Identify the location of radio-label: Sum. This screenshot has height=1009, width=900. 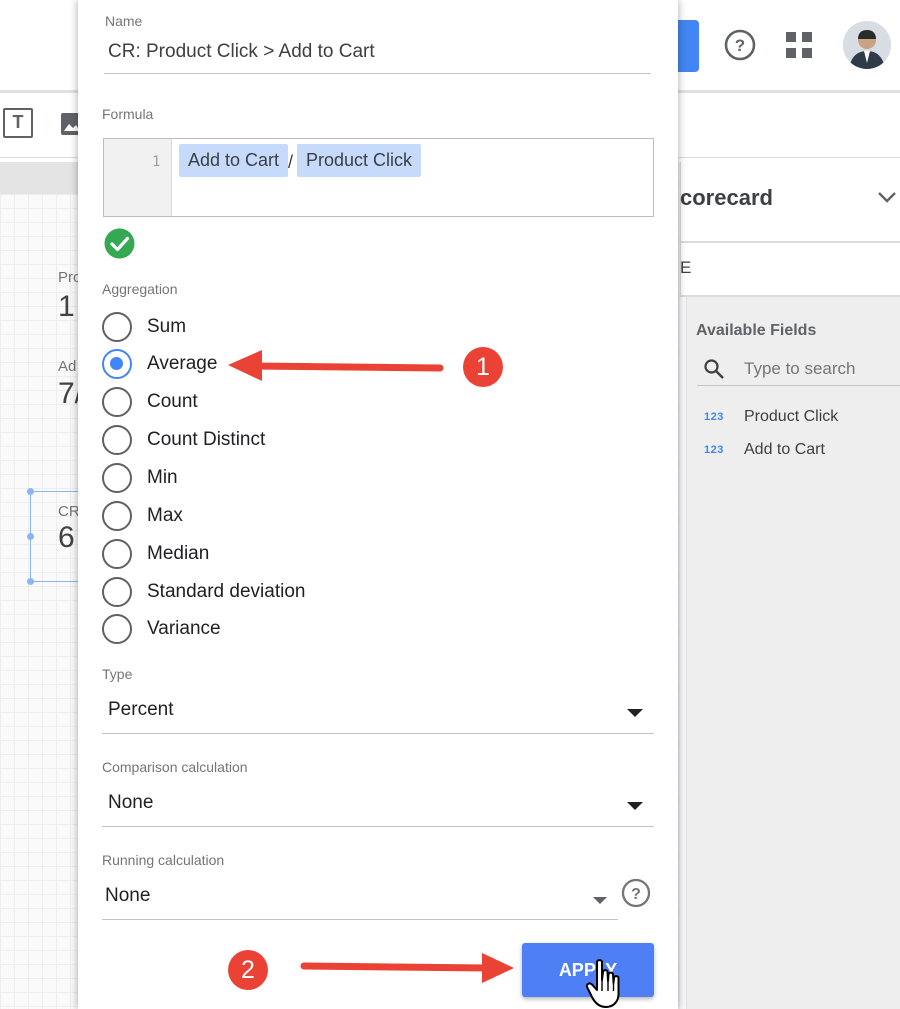
(167, 326).